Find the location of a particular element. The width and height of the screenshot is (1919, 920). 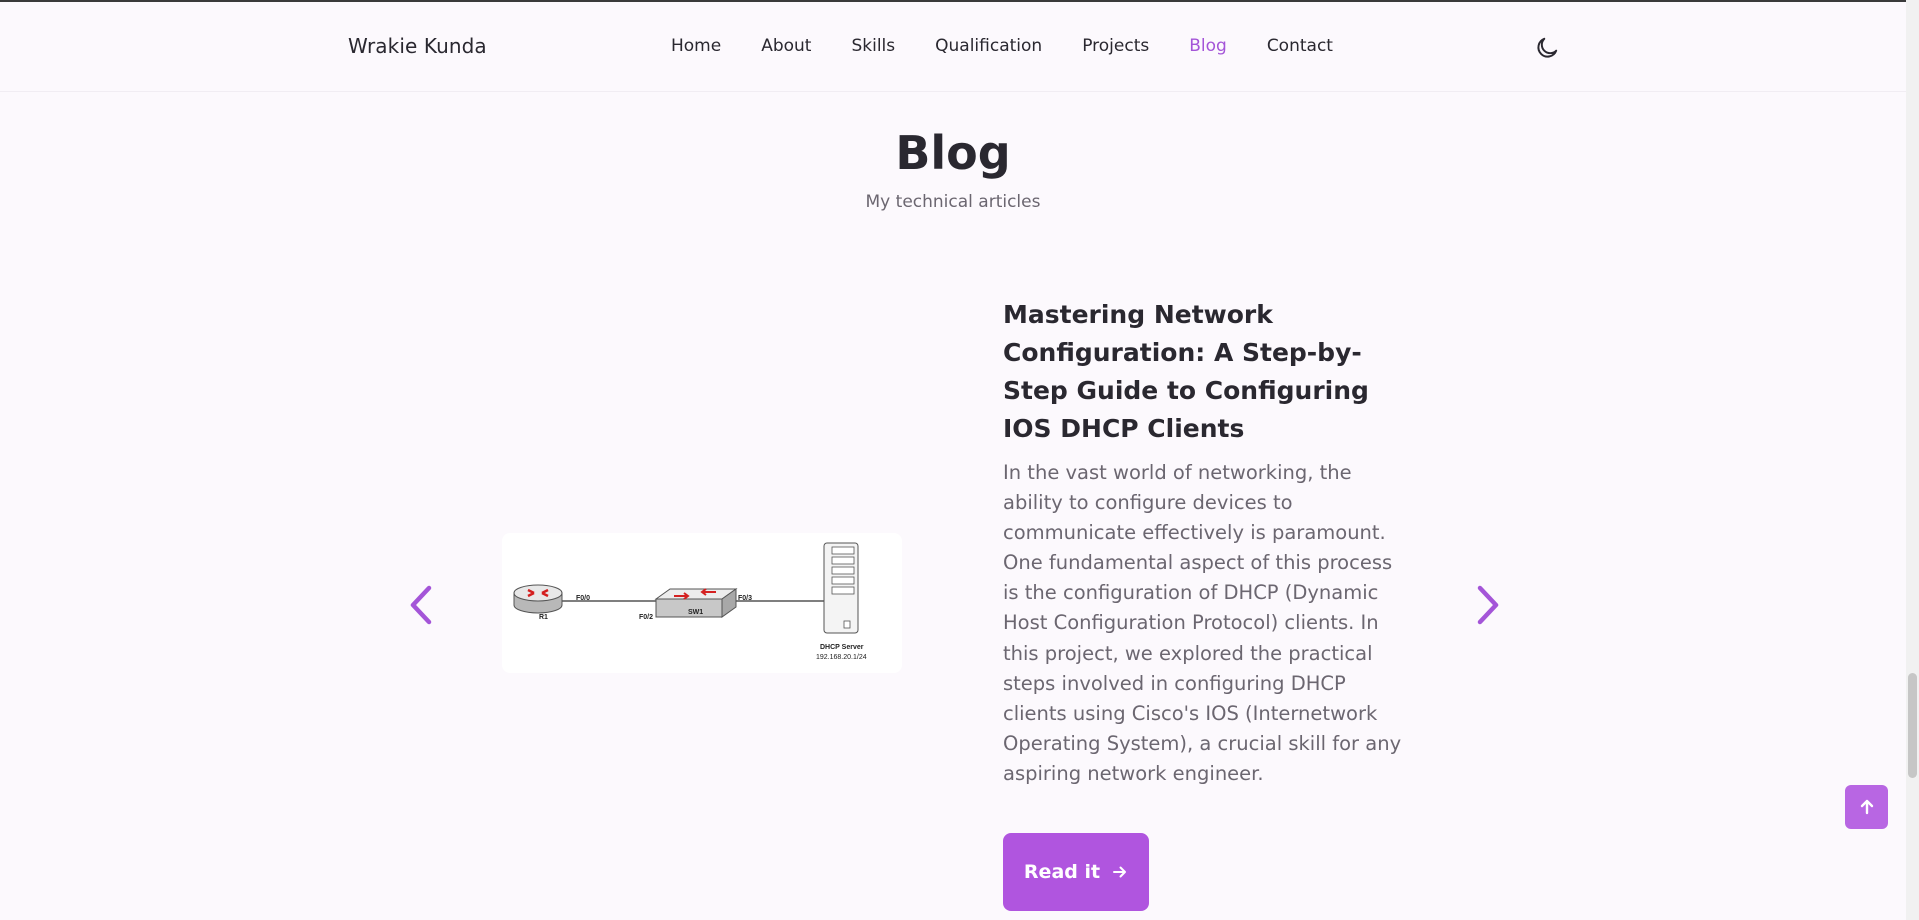

svg-text: 192.168.20.1/24 is located at coordinates (841, 657).